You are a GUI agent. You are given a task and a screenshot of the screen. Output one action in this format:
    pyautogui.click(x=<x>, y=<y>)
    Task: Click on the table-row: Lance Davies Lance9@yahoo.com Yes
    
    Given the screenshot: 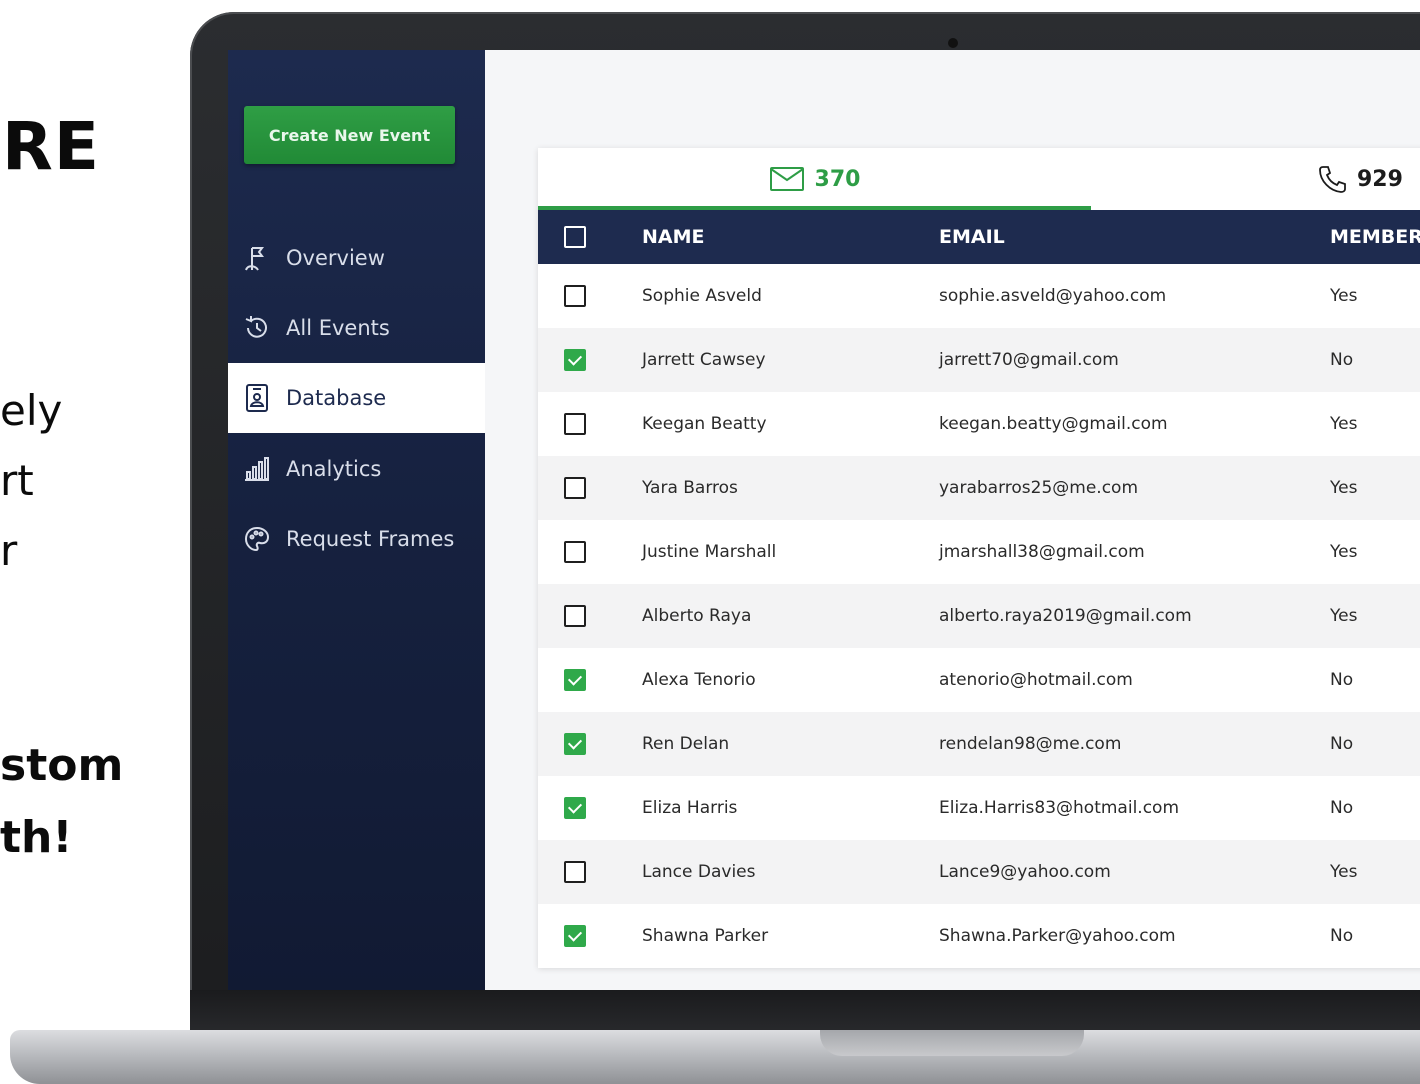 What is the action you would take?
    pyautogui.click(x=979, y=872)
    